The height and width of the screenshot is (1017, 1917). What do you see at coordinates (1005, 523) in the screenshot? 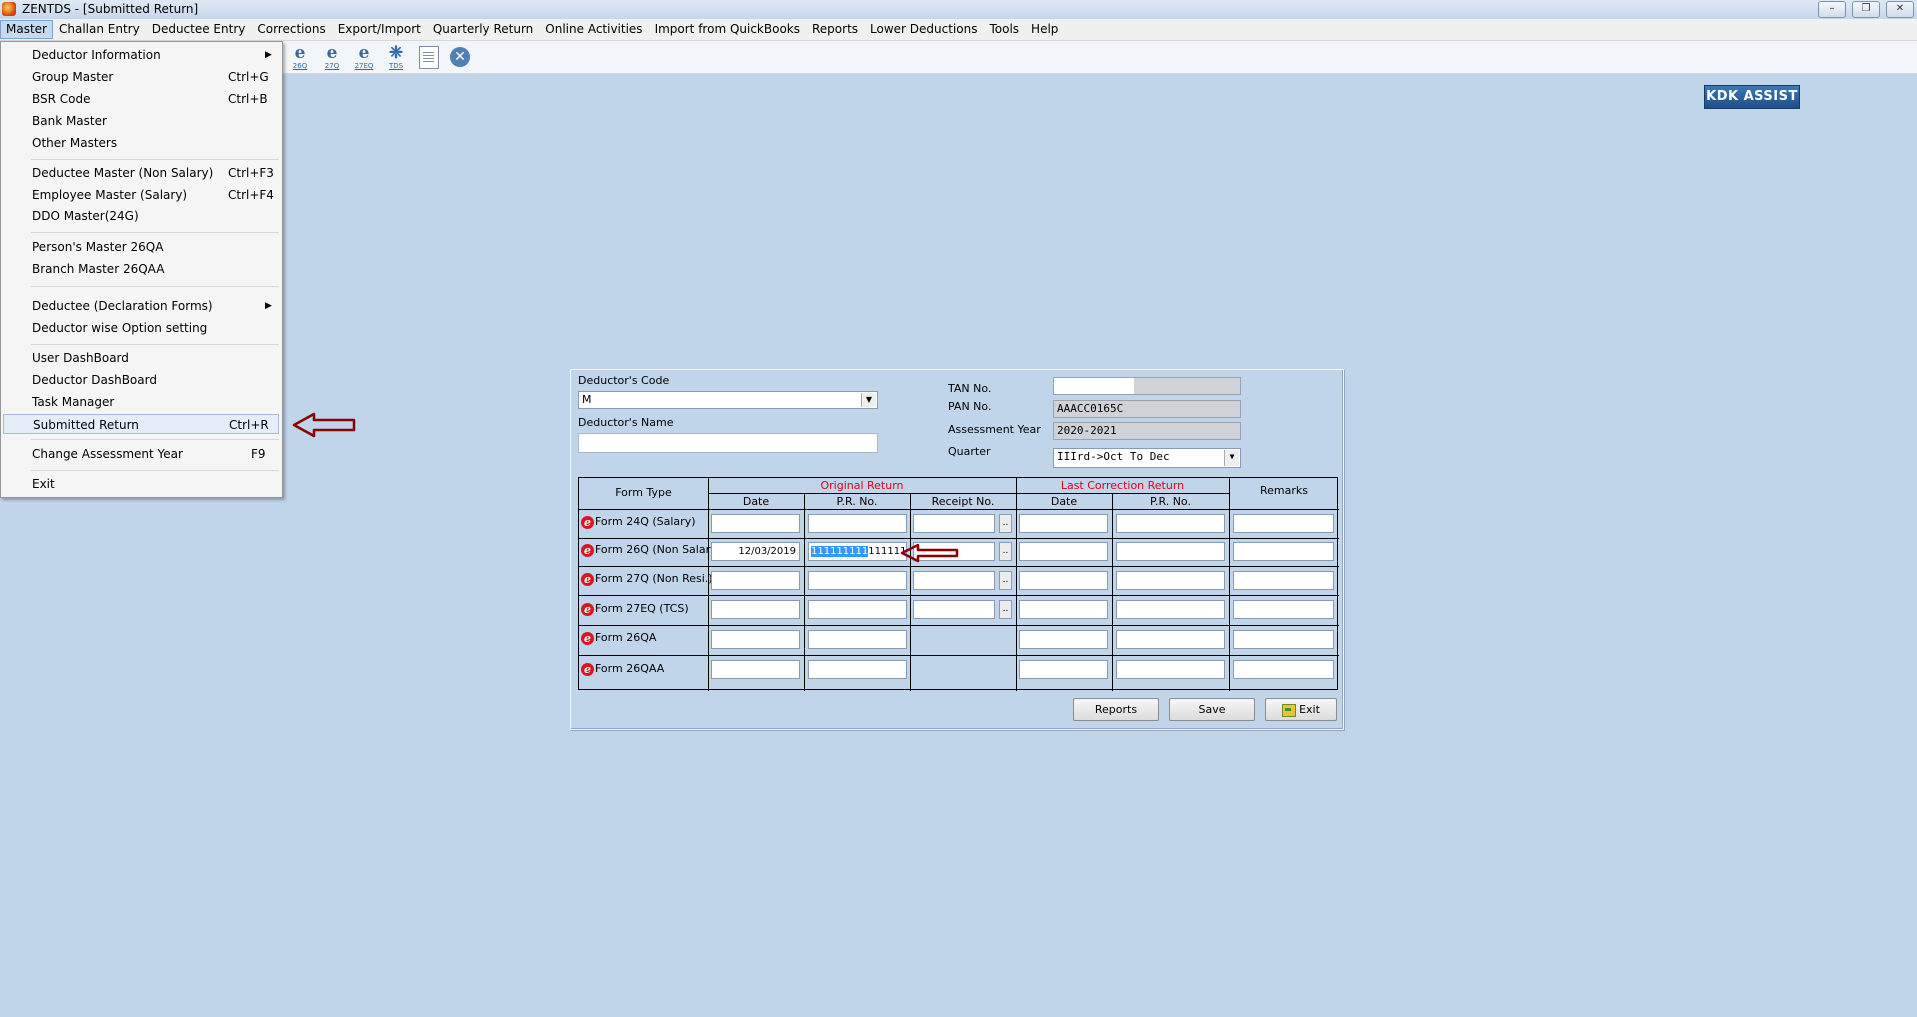
I see `form-24q-browse-button: ..` at bounding box center [1005, 523].